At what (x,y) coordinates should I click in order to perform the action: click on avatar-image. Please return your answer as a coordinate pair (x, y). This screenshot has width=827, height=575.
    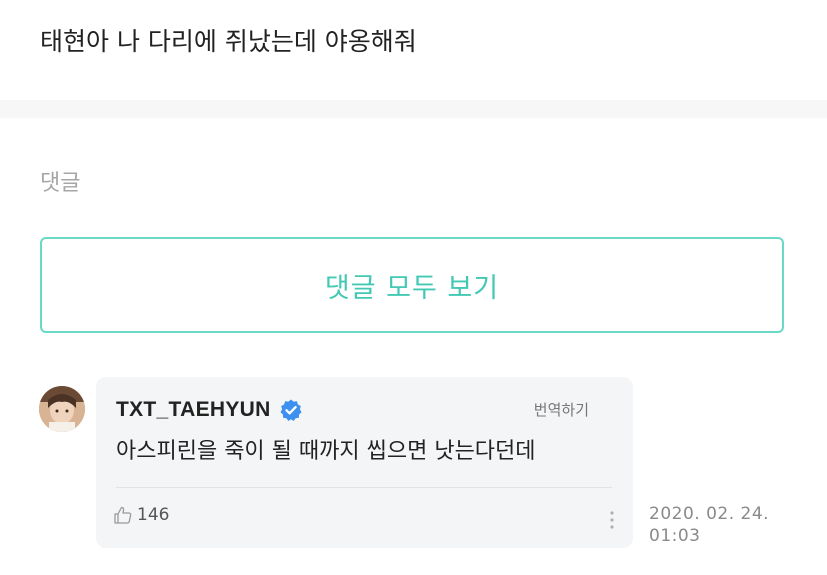
    Looking at the image, I should click on (62, 409).